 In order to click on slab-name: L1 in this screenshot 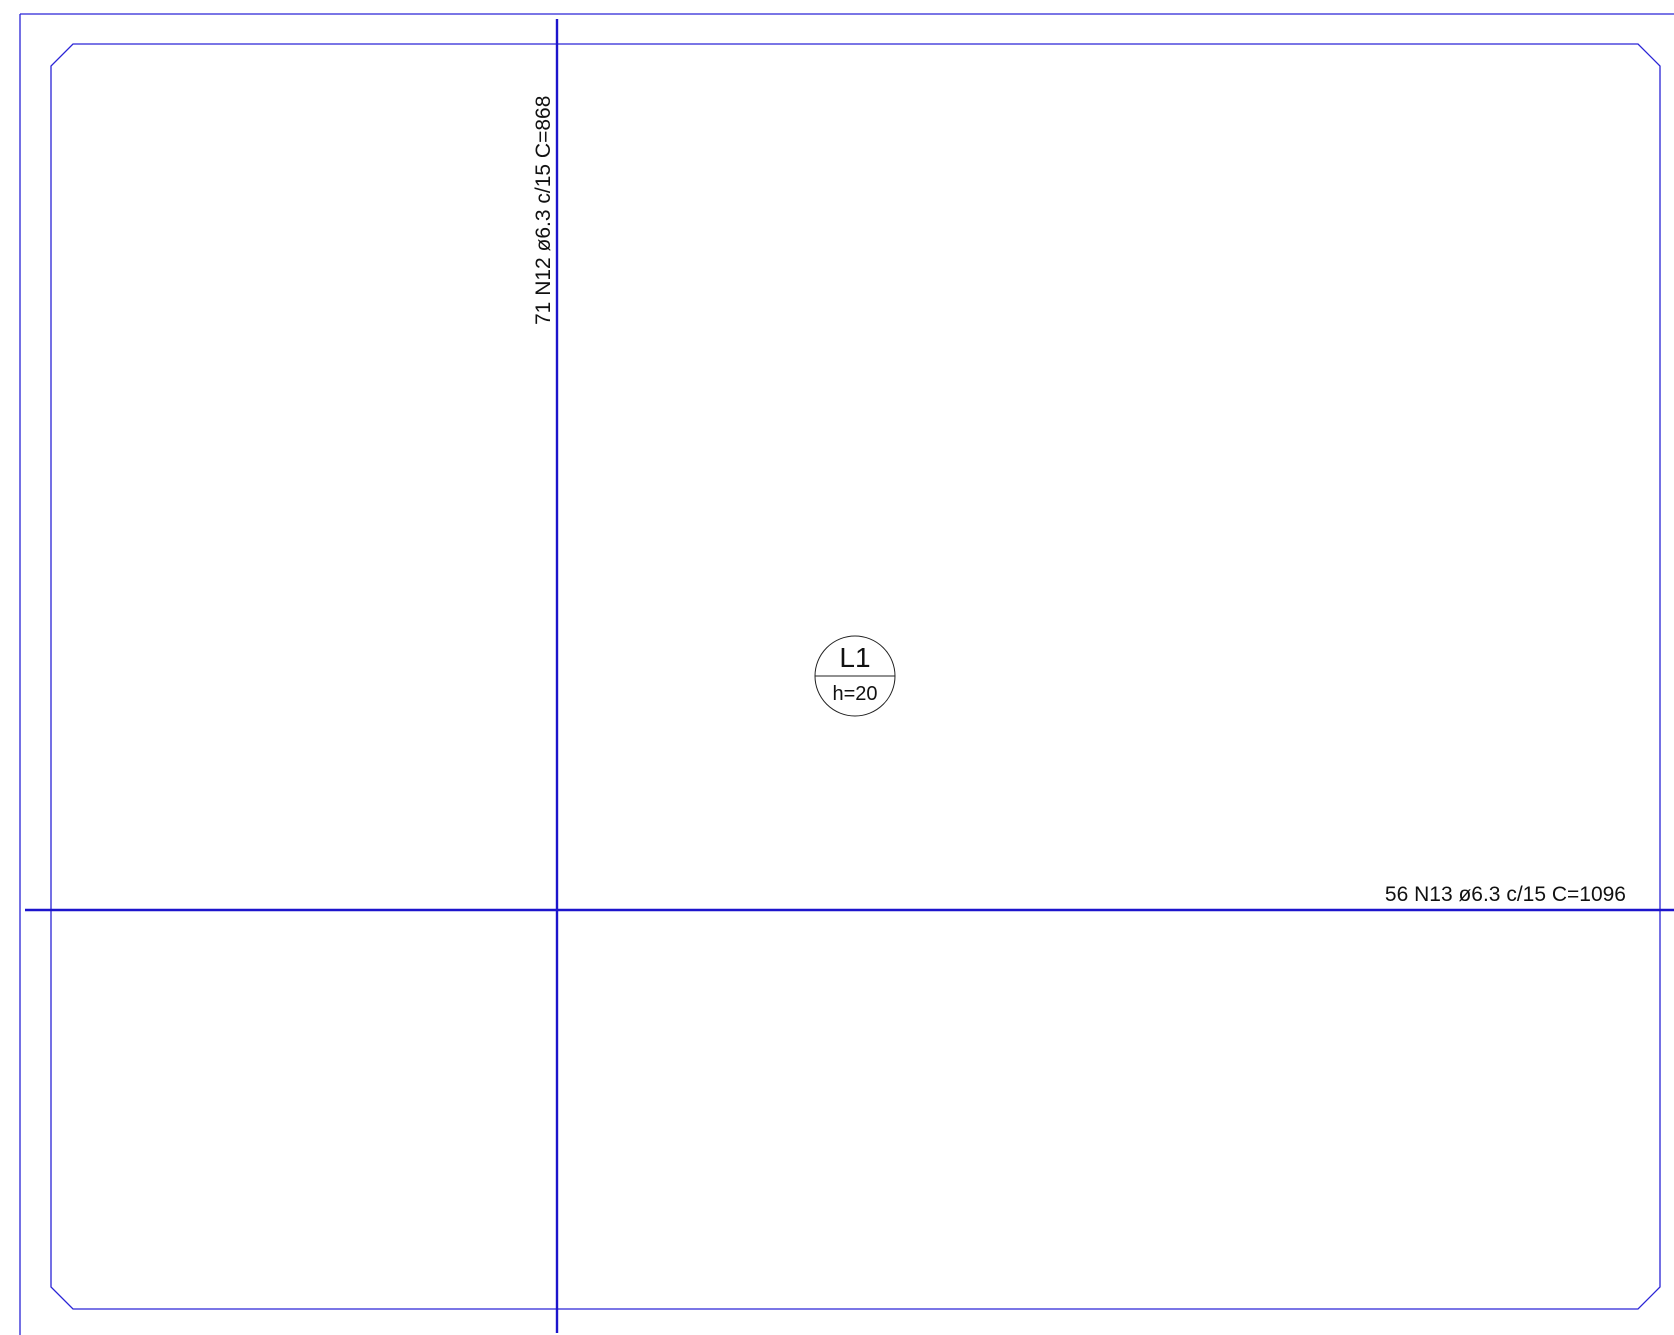, I will do `click(854, 657)`.